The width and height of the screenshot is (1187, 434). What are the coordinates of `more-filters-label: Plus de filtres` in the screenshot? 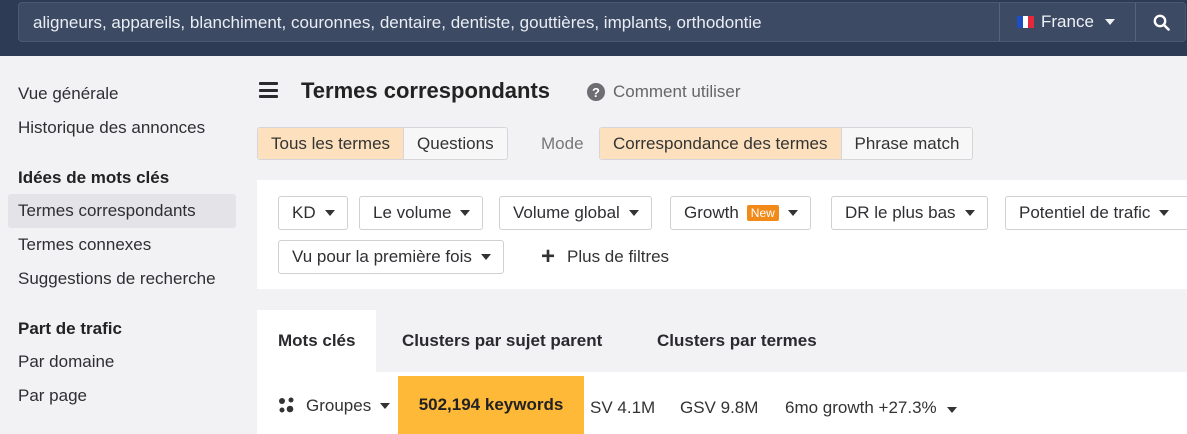 It's located at (618, 256).